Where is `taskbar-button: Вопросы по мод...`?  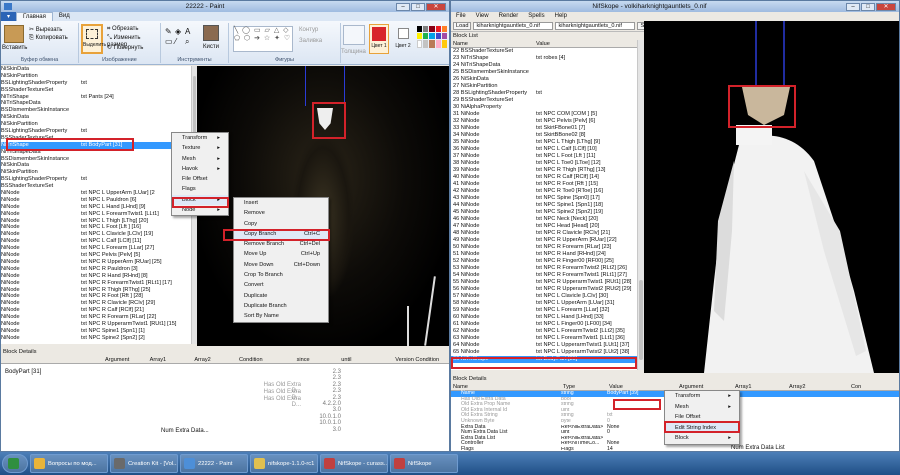
taskbar-button: Вопросы по мод... is located at coordinates (69, 463).